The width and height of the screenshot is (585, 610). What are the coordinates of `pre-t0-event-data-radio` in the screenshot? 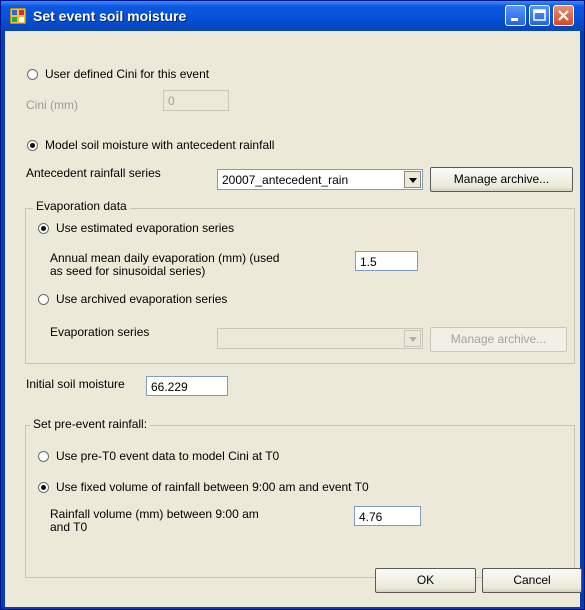 It's located at (43, 456).